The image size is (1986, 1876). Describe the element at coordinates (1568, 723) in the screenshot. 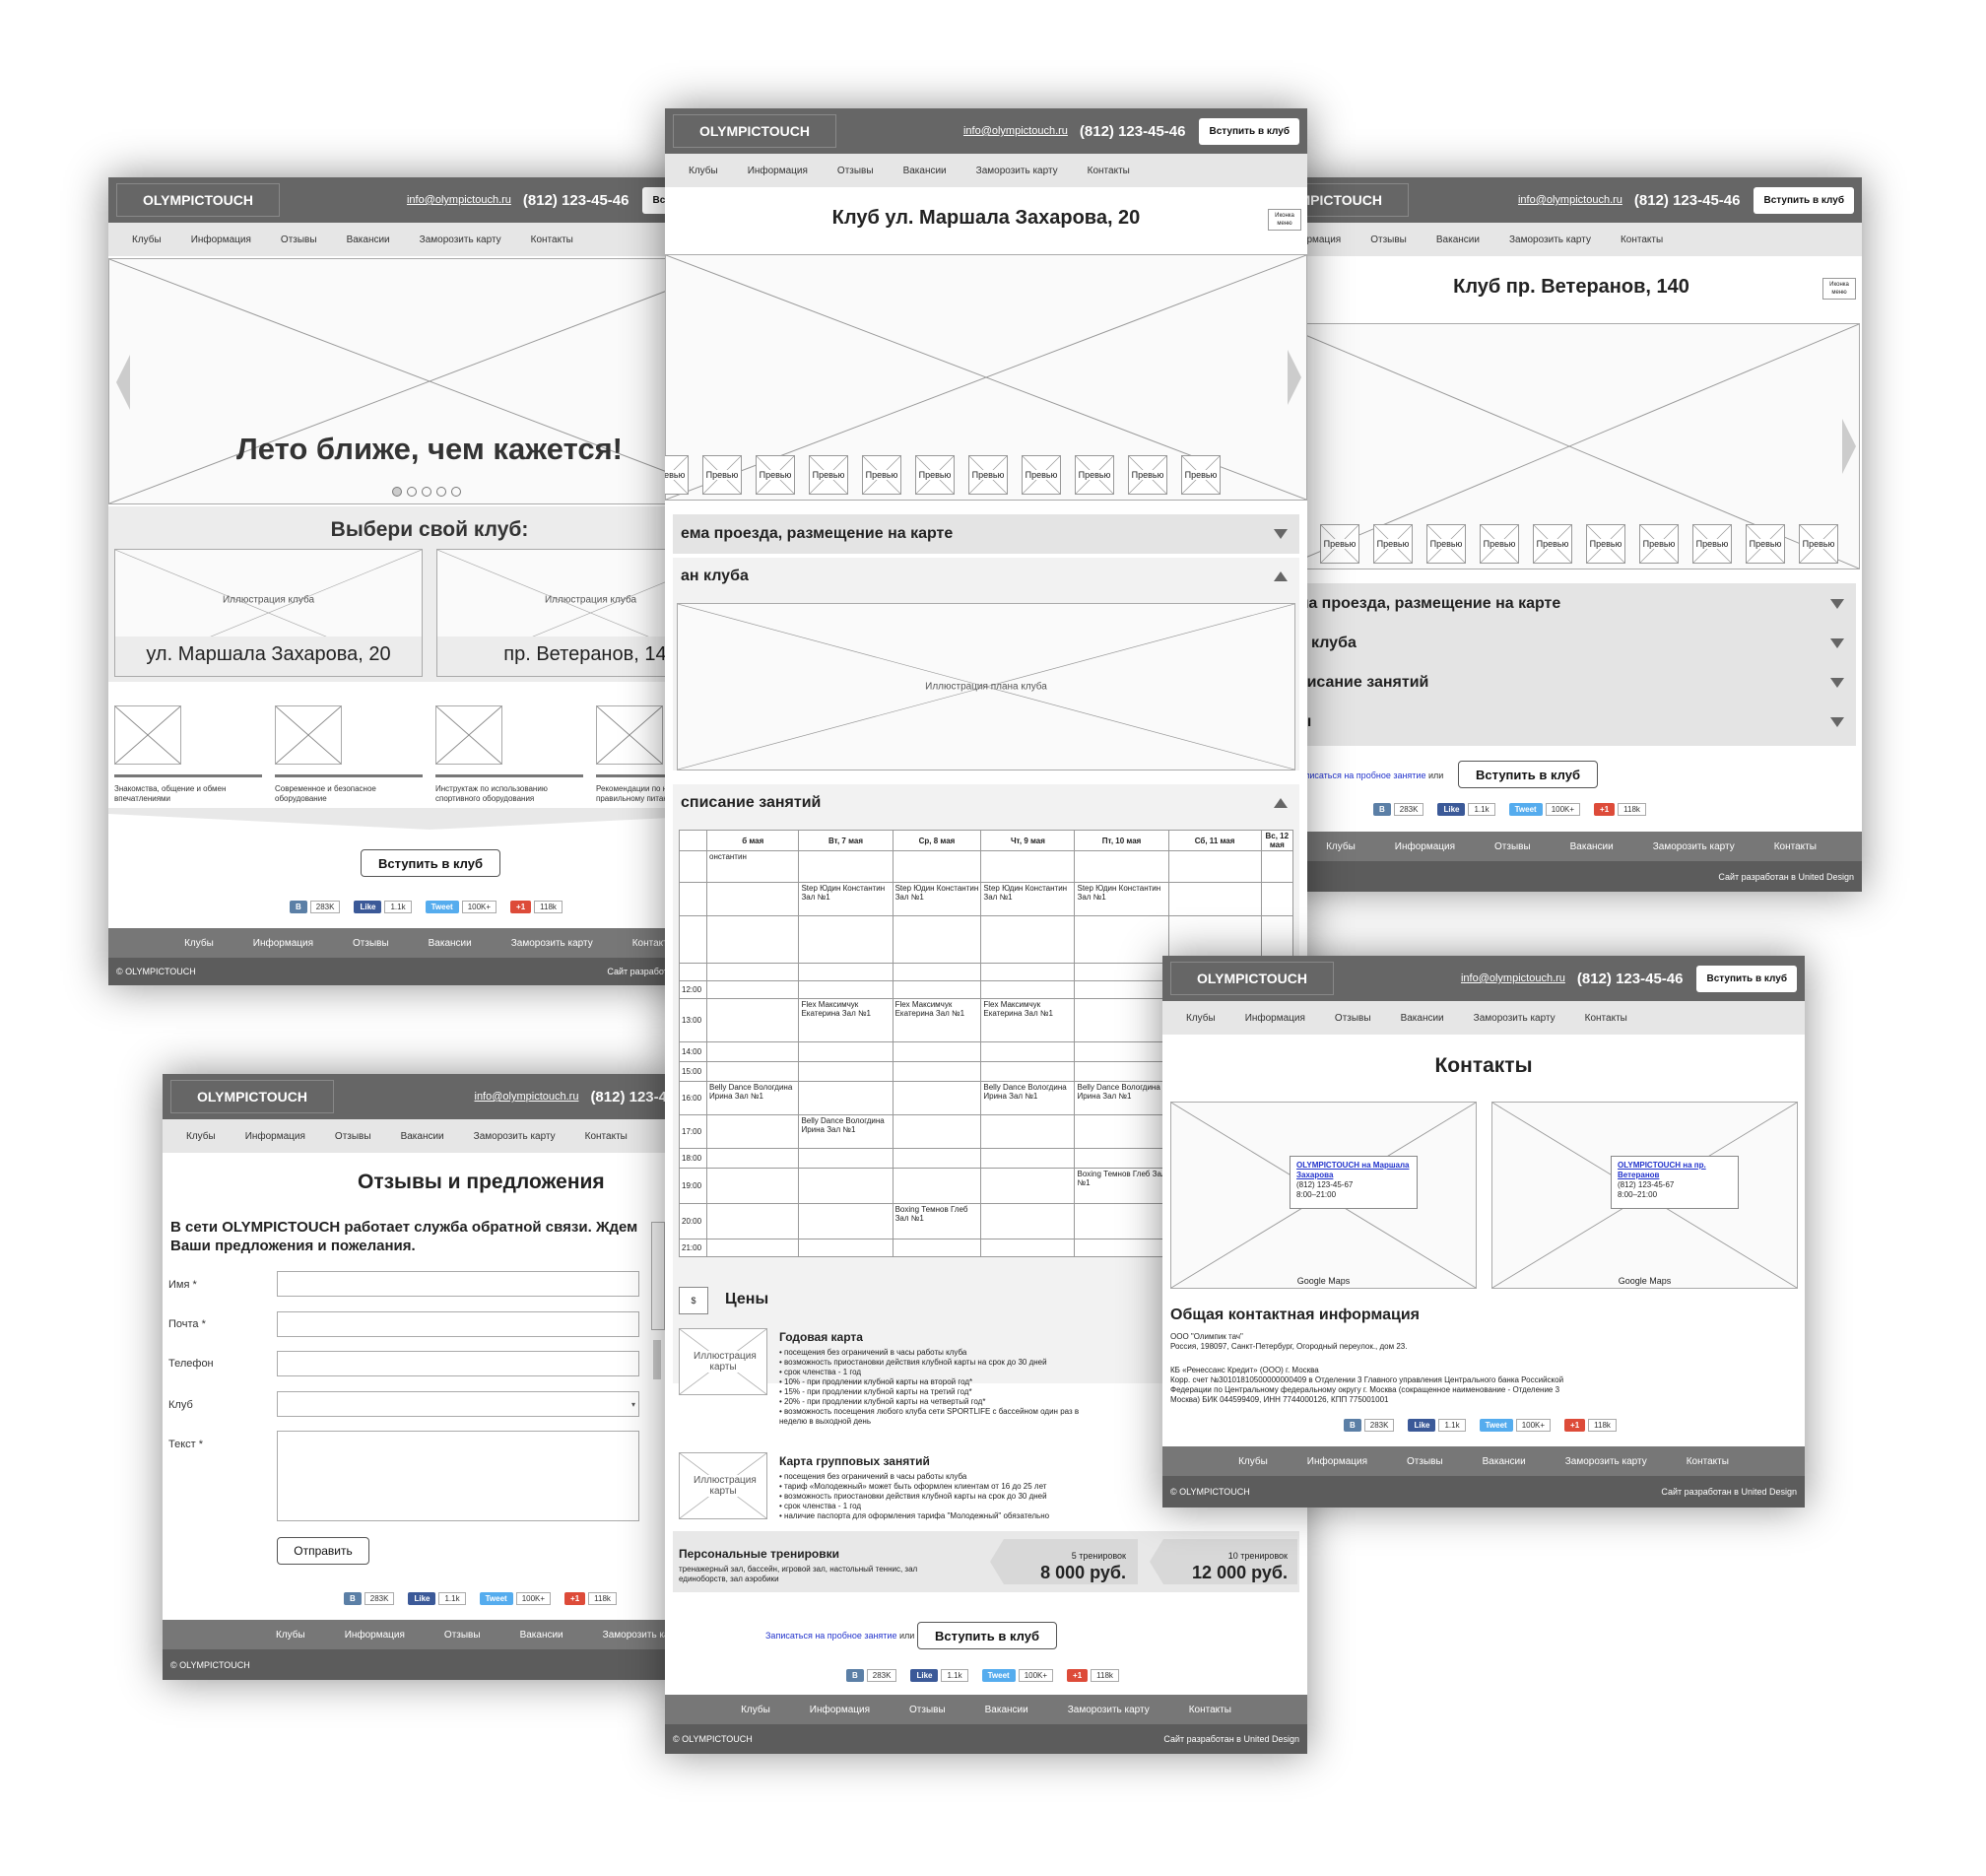

I see `accordion-prices: ны` at that location.